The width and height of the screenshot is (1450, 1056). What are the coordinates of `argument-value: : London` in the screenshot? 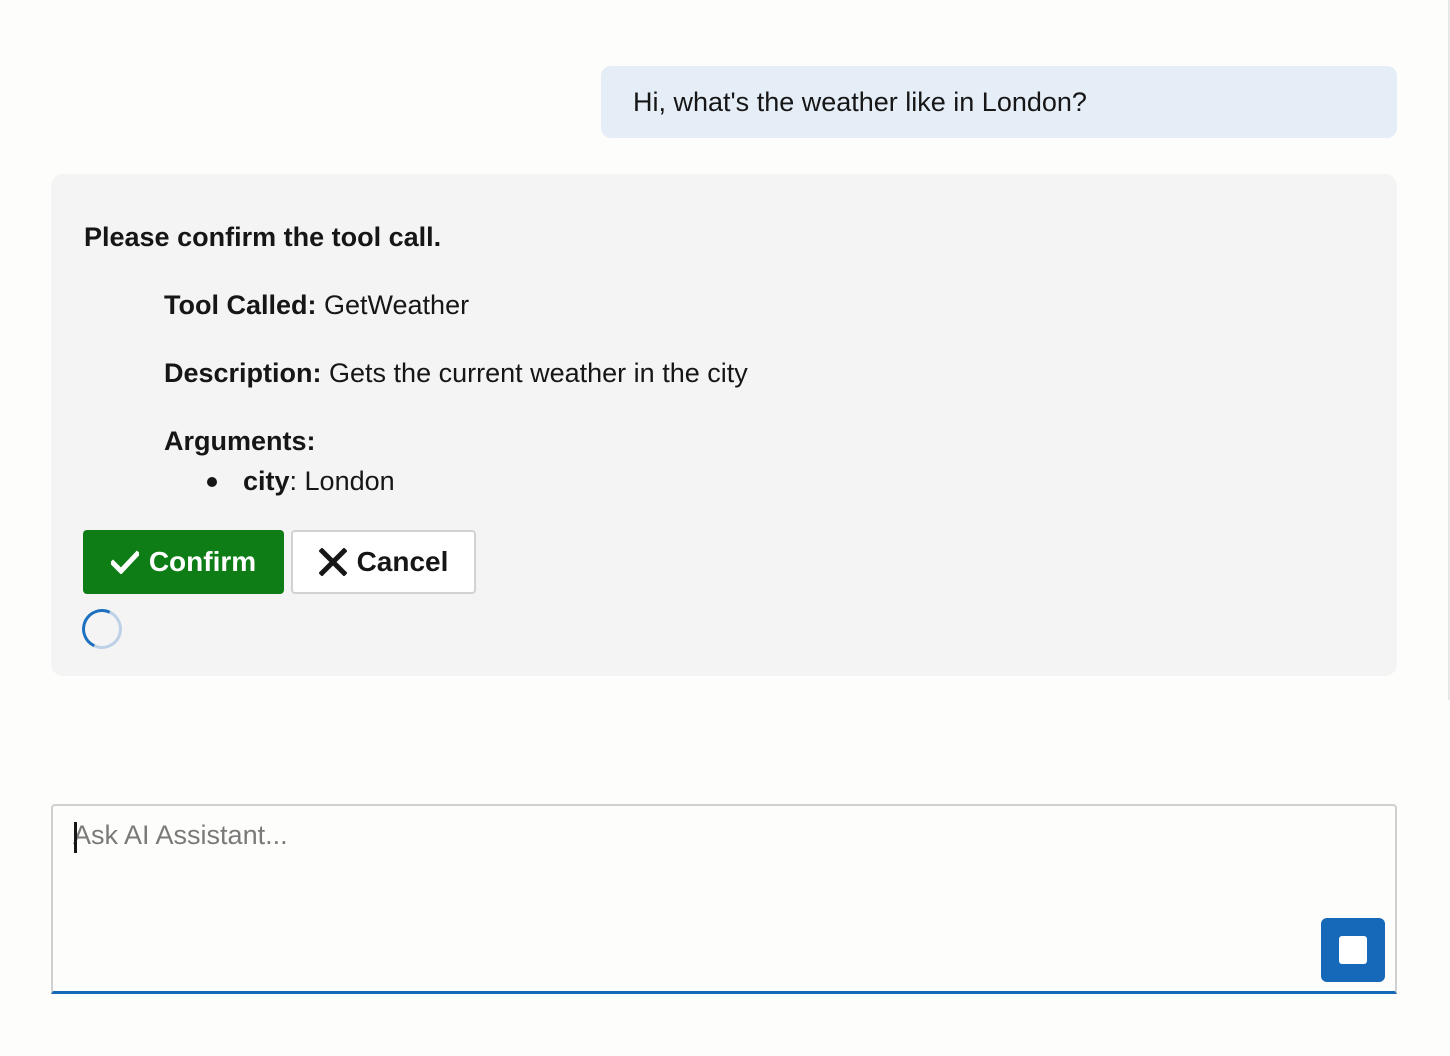 It's located at (342, 481).